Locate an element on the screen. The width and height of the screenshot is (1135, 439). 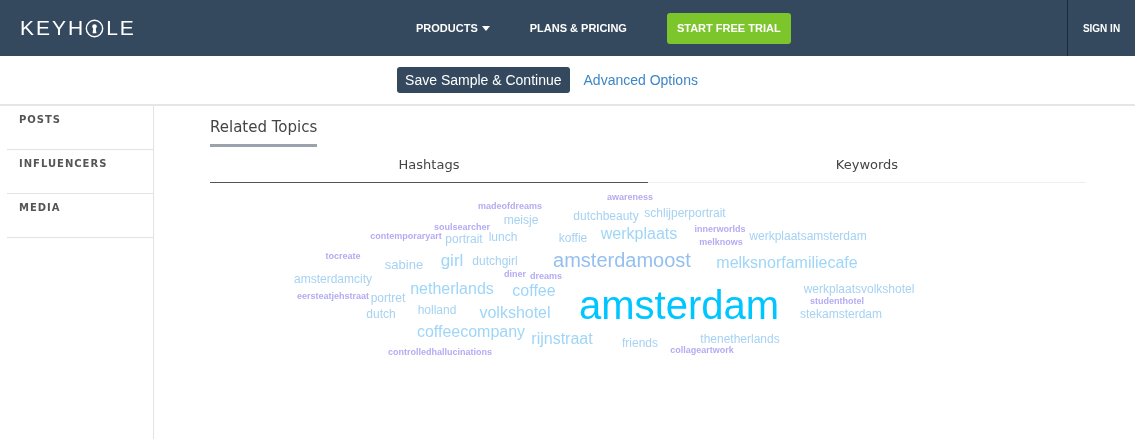
cloud-word: innerworlds is located at coordinates (720, 229).